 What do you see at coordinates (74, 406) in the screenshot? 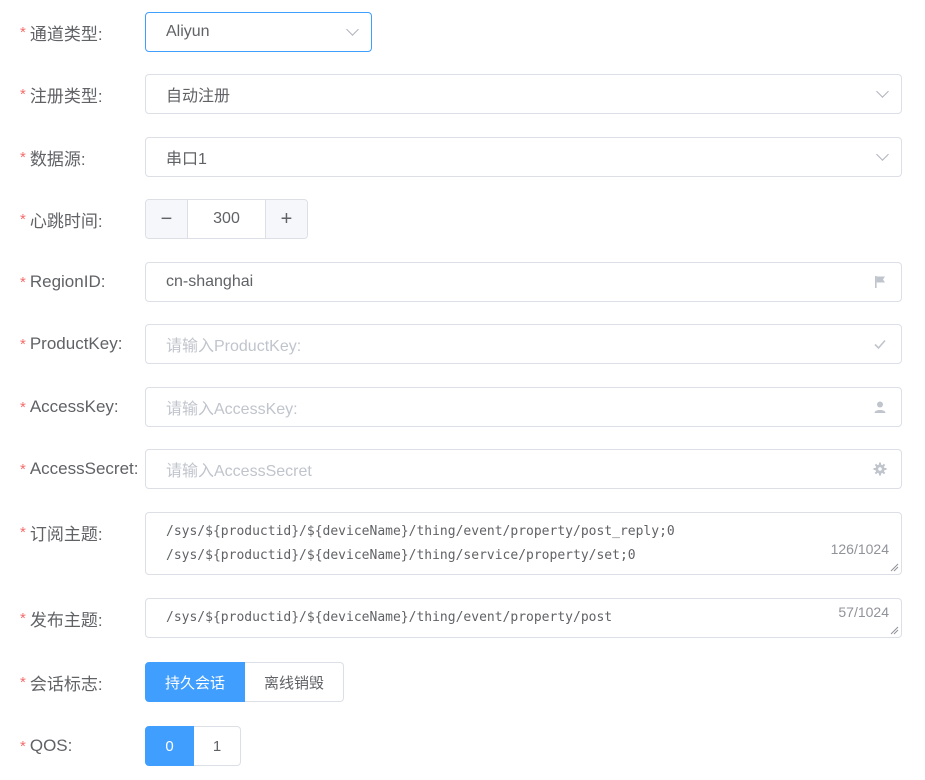
I see `access-key-label-text: AccessKey:` at bounding box center [74, 406].